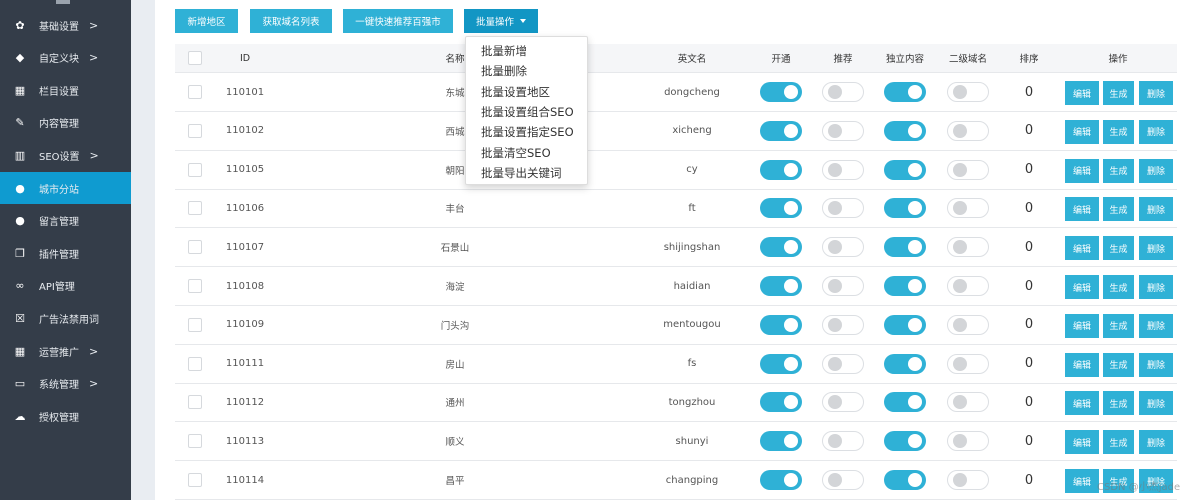 This screenshot has height=500, width=1185. Describe the element at coordinates (206, 21) in the screenshot. I see `add-region-button: 新增地区` at that location.